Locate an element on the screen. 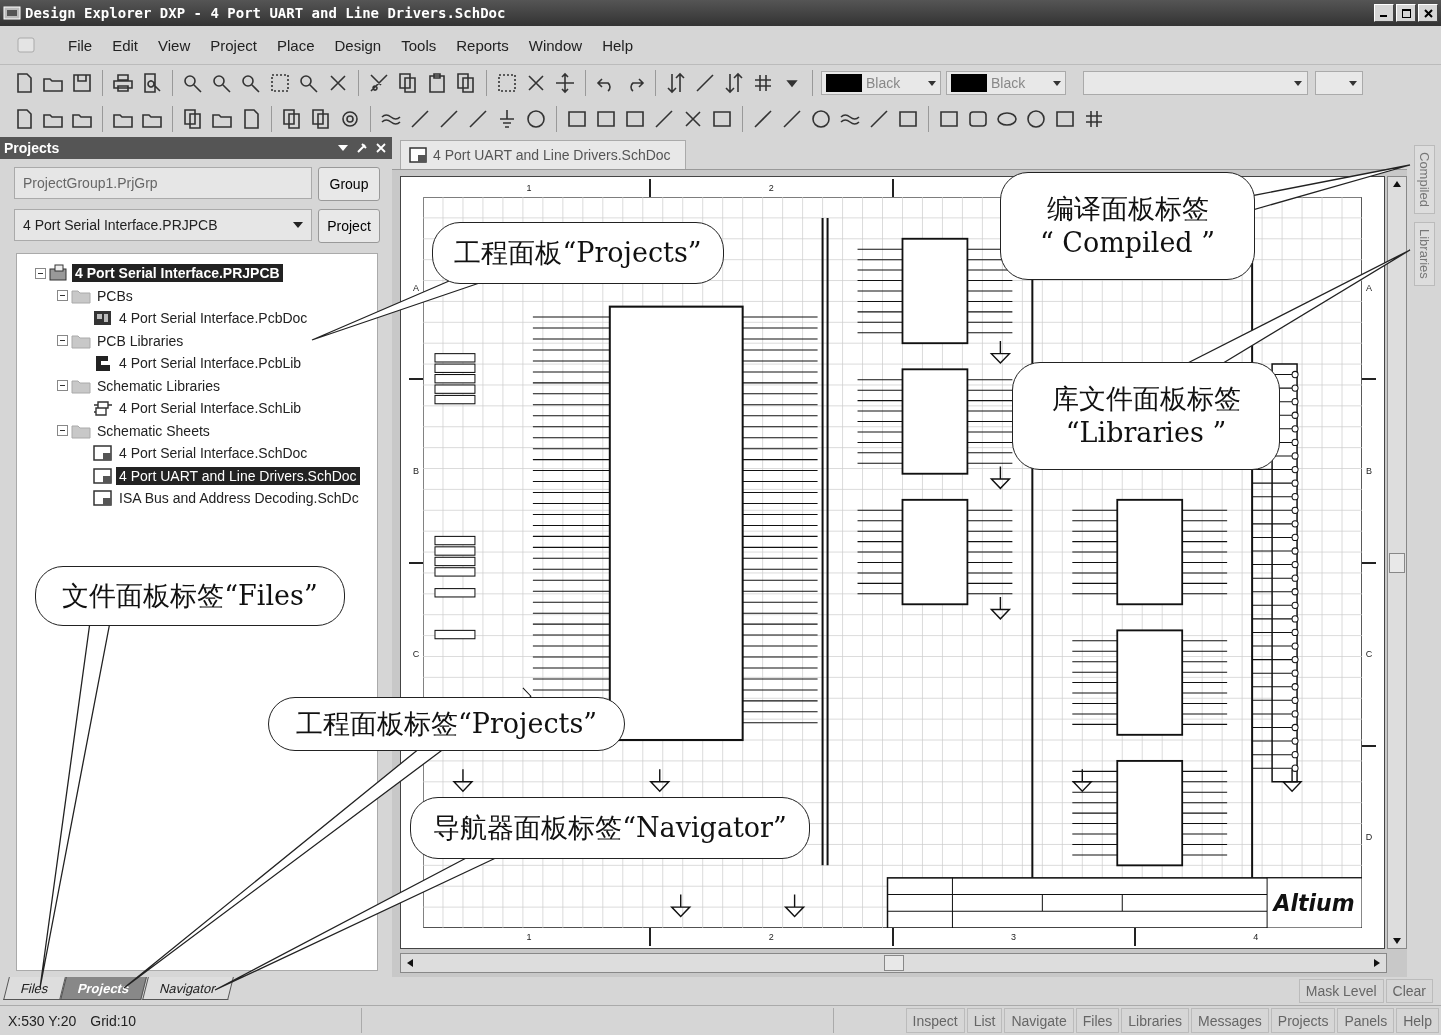 The width and height of the screenshot is (1441, 1035). menu-item: View is located at coordinates (174, 45).